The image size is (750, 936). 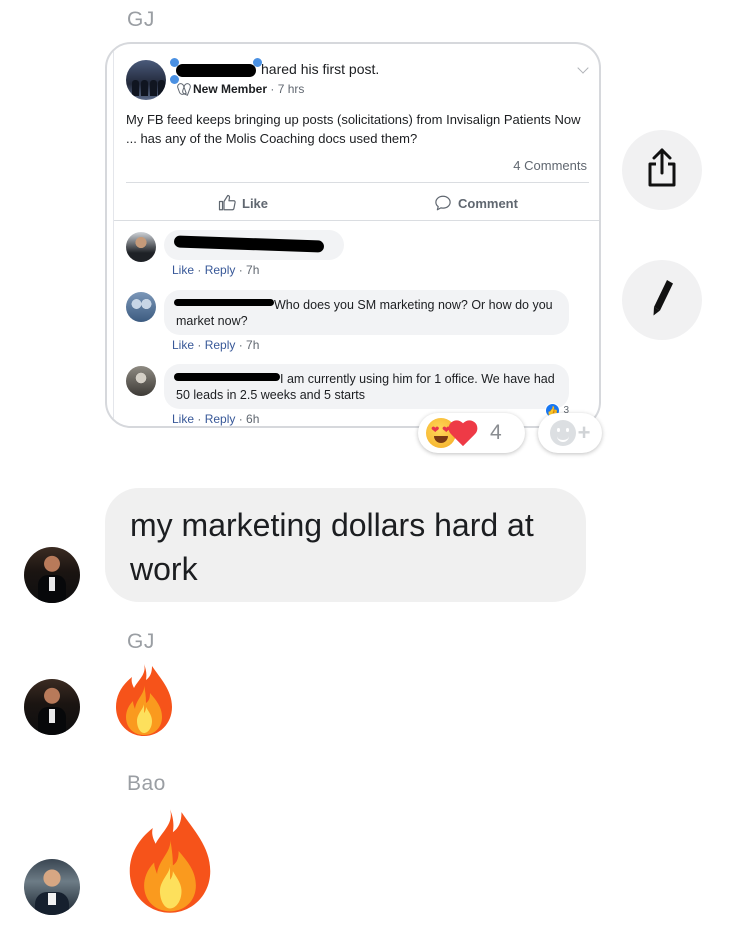 I want to click on comment-bubble-icon, so click(x=443, y=203).